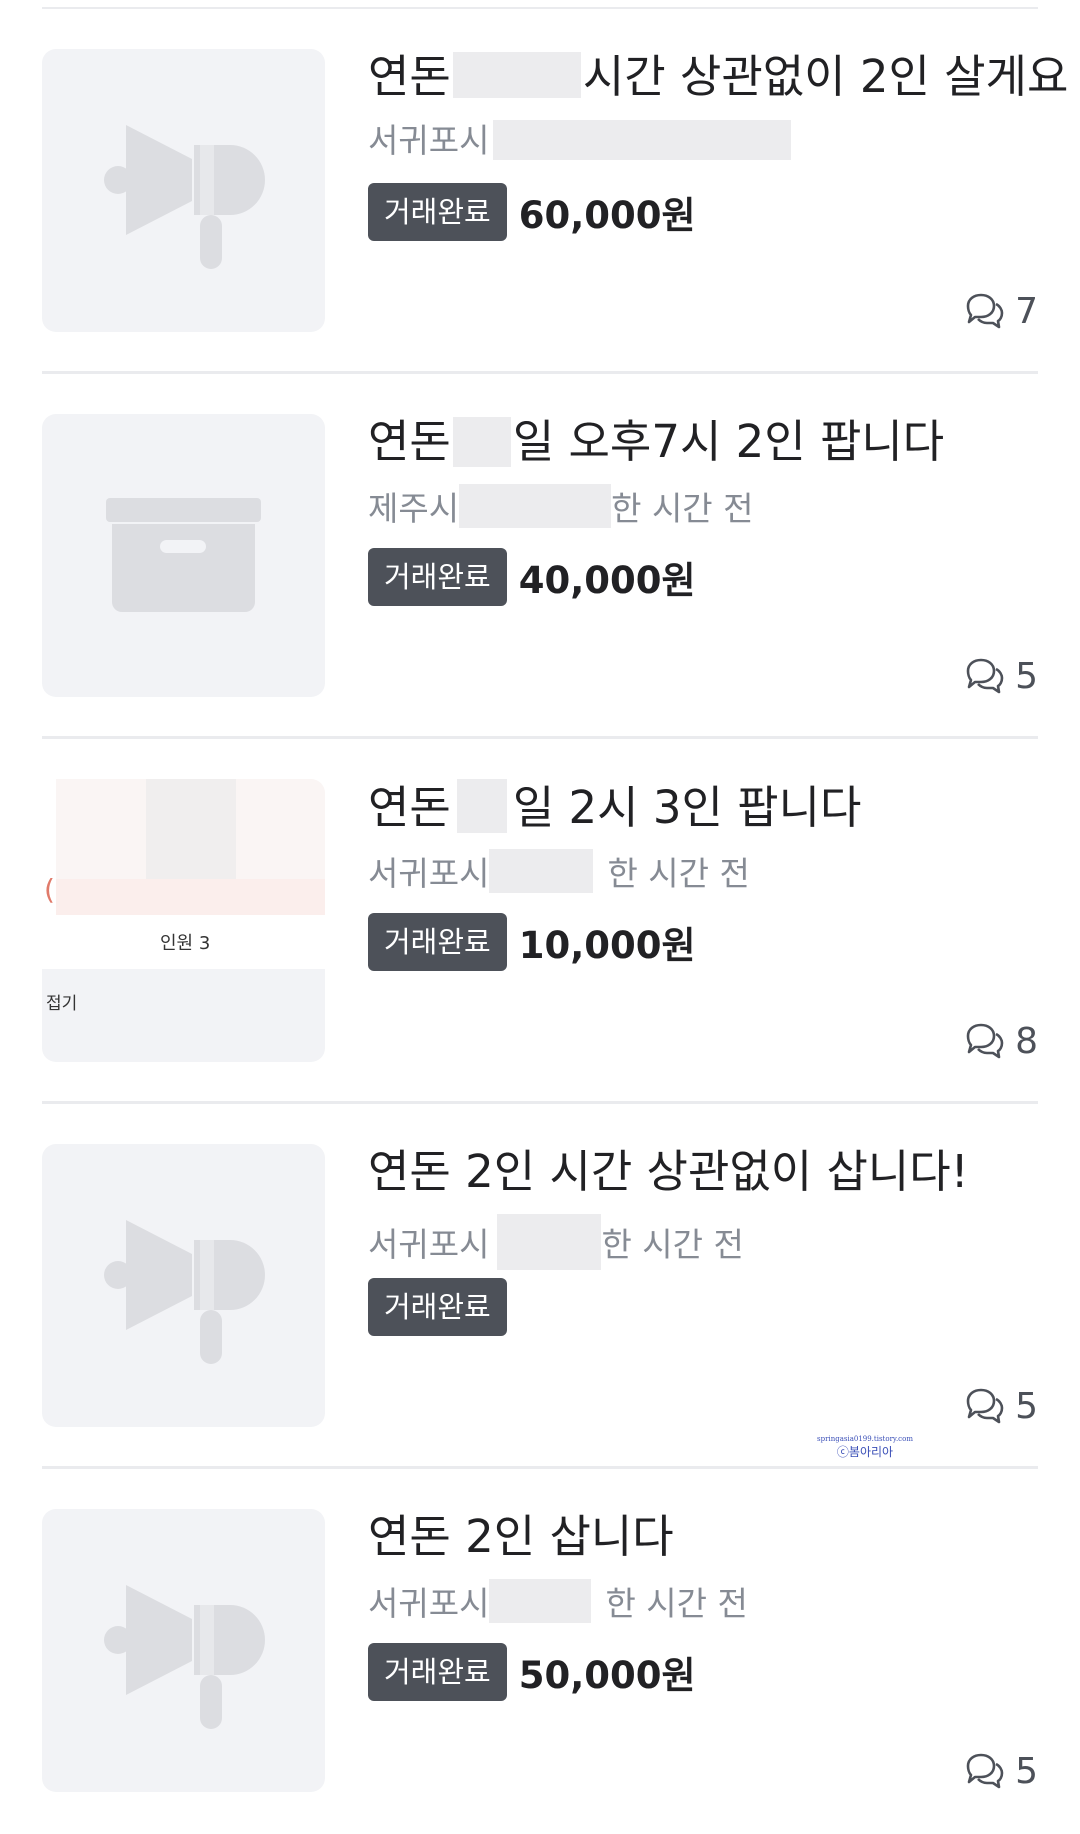  What do you see at coordinates (62, 1004) in the screenshot?
I see `fold-label: 접기` at bounding box center [62, 1004].